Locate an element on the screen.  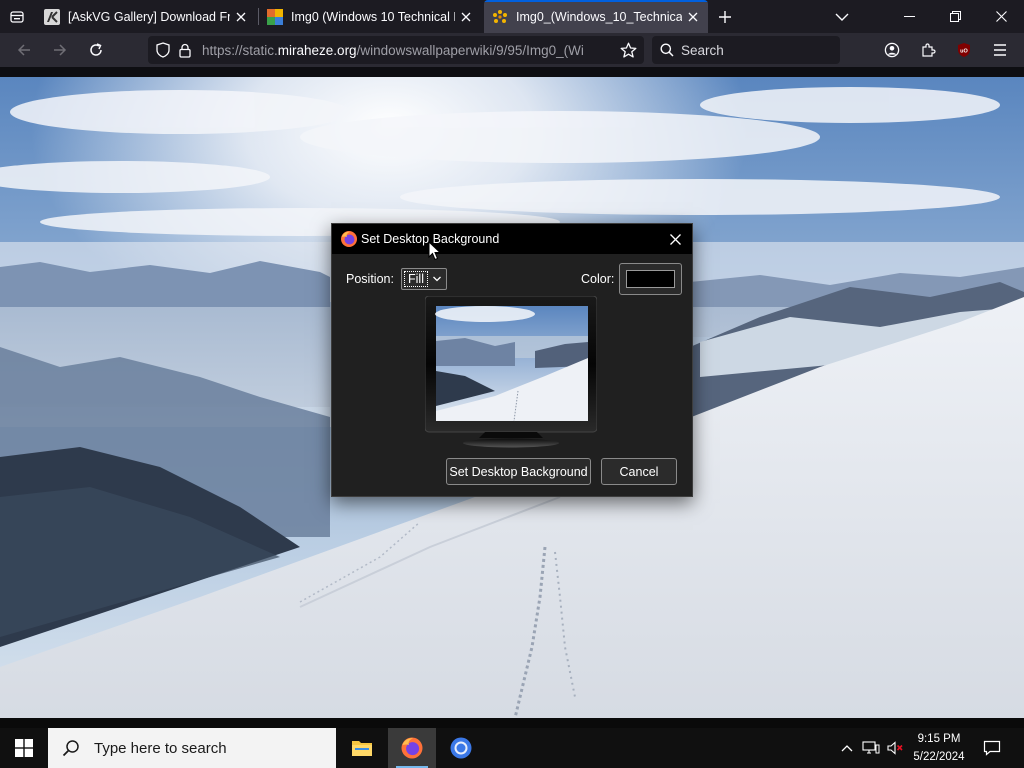
chevron-down-icon is located at coordinates (437, 279).